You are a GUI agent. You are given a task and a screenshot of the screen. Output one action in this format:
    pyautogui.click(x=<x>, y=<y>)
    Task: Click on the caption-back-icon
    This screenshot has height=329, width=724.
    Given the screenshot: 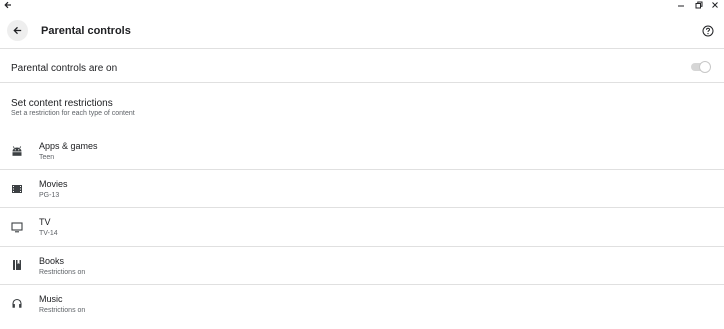 What is the action you would take?
    pyautogui.click(x=8, y=5)
    